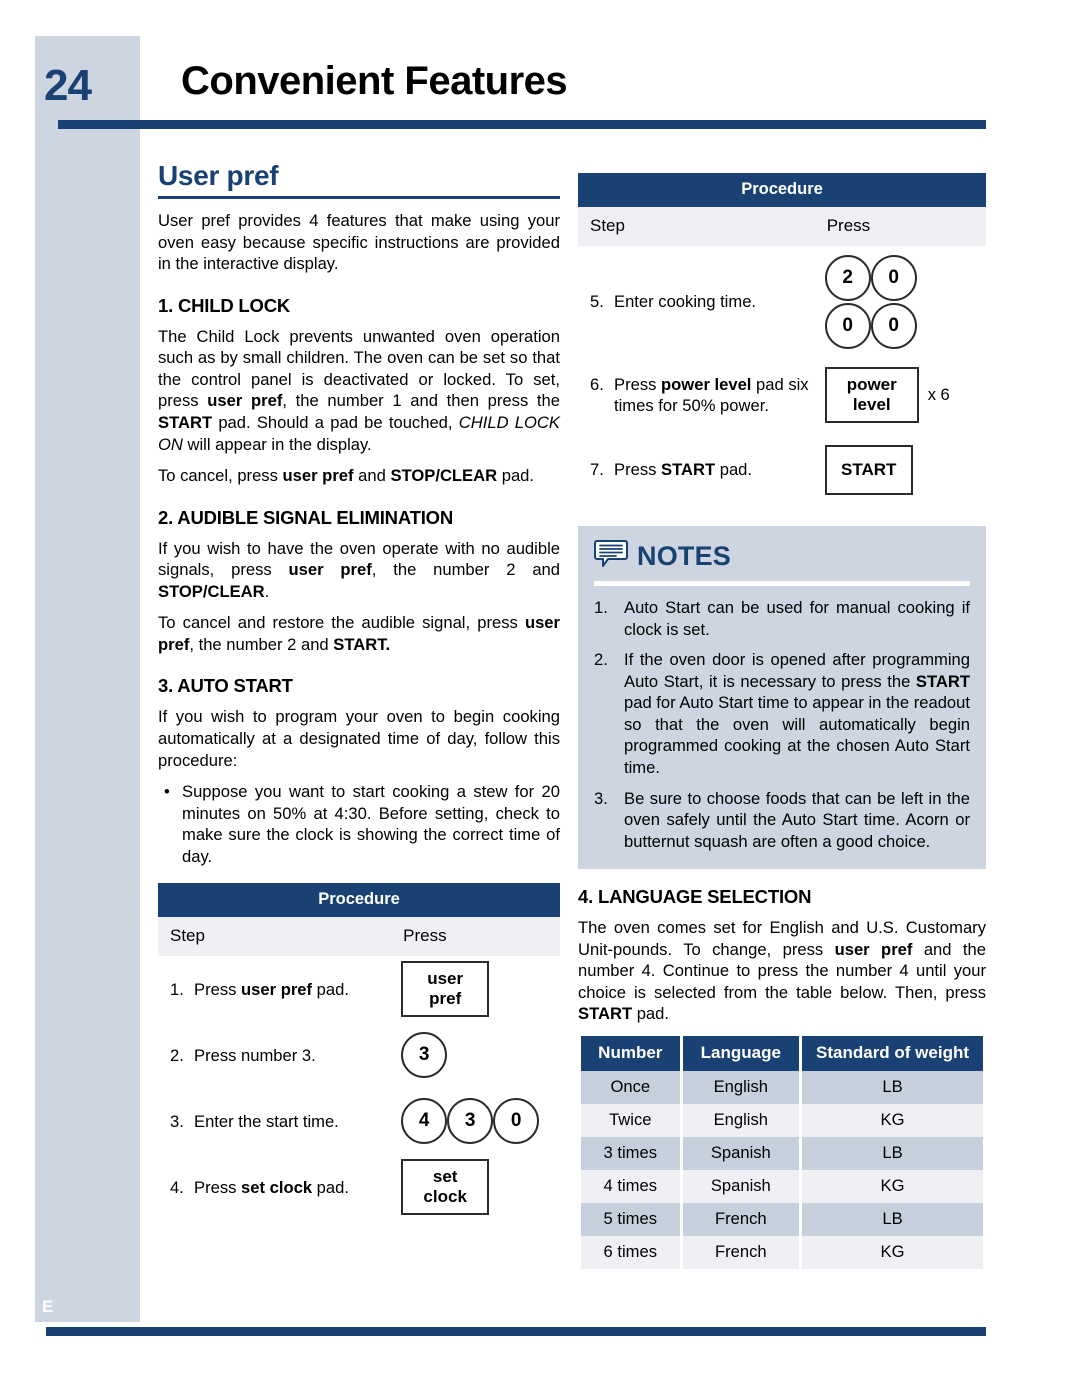 This screenshot has width=1080, height=1397. What do you see at coordinates (516, 1331) in the screenshot?
I see `footer-divider` at bounding box center [516, 1331].